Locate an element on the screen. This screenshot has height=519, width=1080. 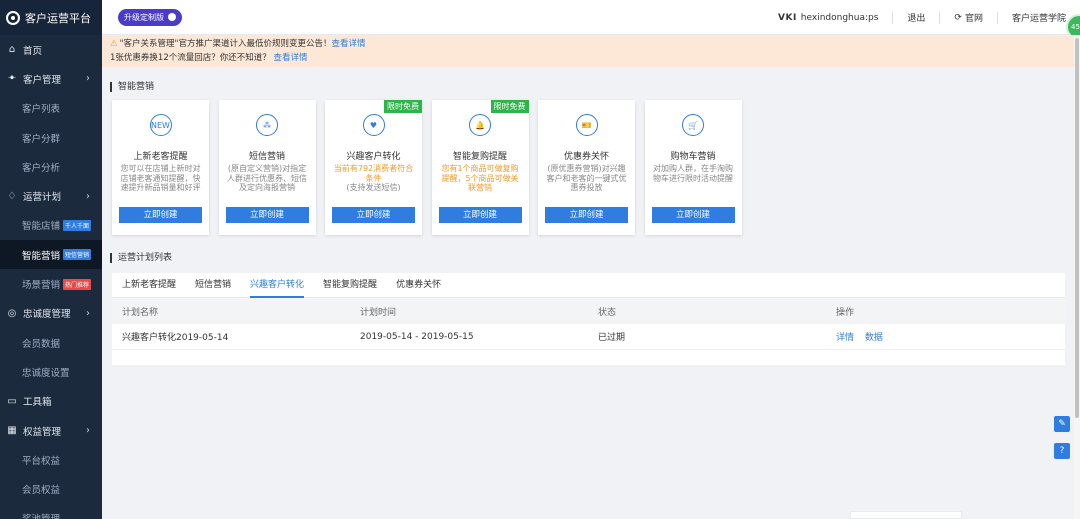
marketing-card: 限时免费 ♥ 兴趣客户转化 当前有792消费者符合条件 (支持发送短信) 立即创建 is located at coordinates (373, 167).